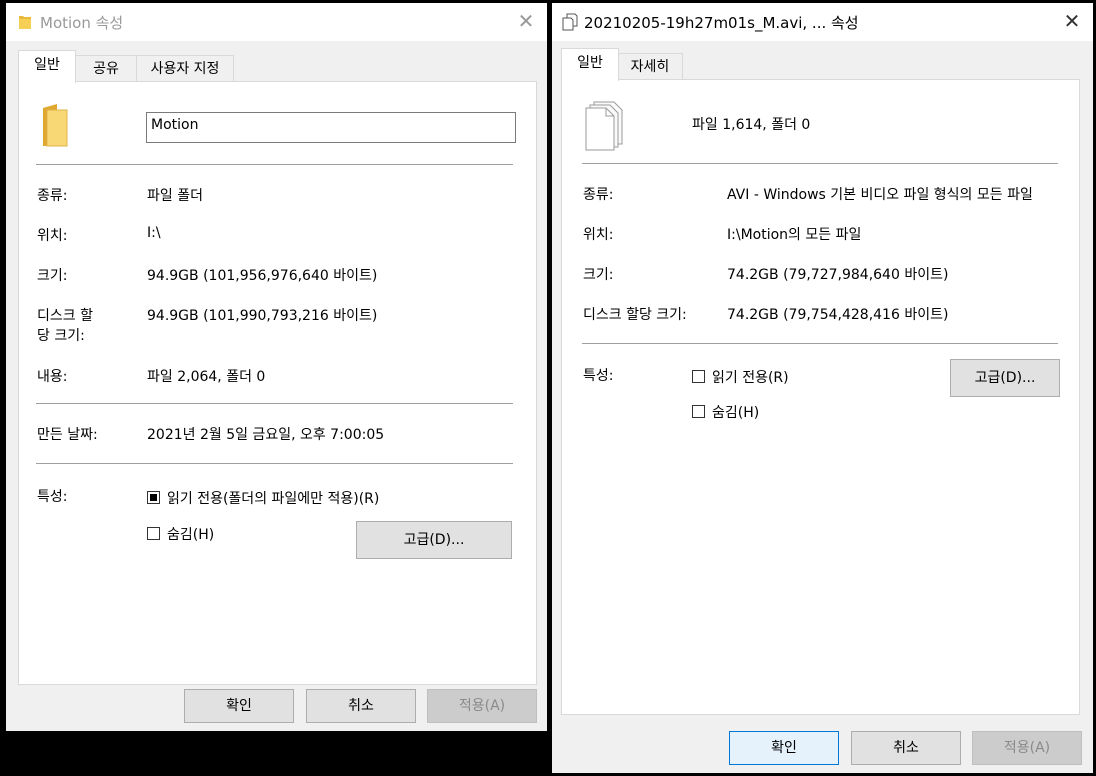 The image size is (1096, 776). What do you see at coordinates (61, 336) in the screenshot?
I see `disk-size-label-line2: 당 크기:` at bounding box center [61, 336].